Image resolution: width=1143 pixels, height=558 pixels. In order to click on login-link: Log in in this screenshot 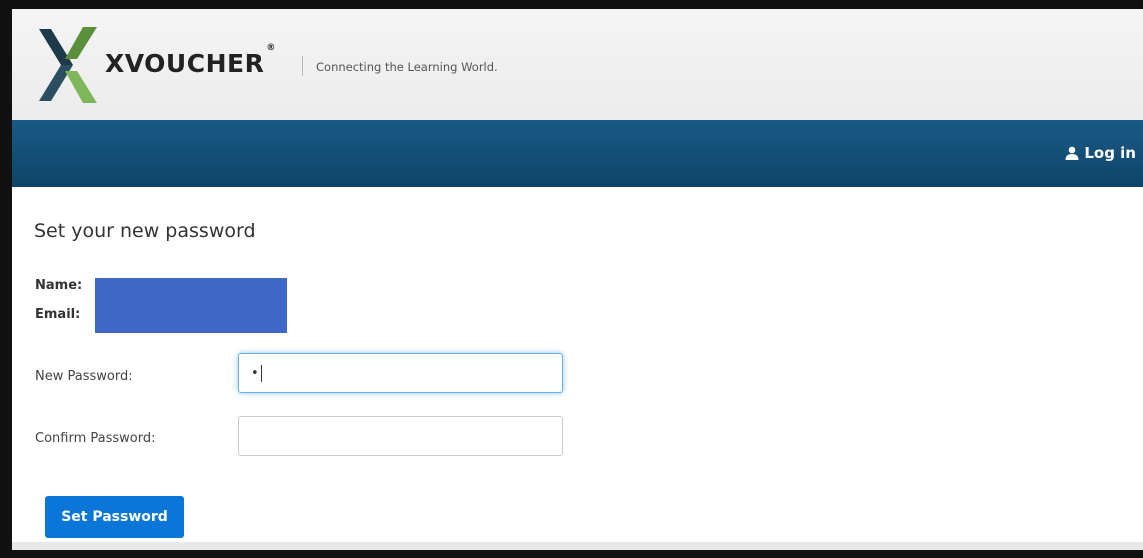, I will do `click(1100, 153)`.